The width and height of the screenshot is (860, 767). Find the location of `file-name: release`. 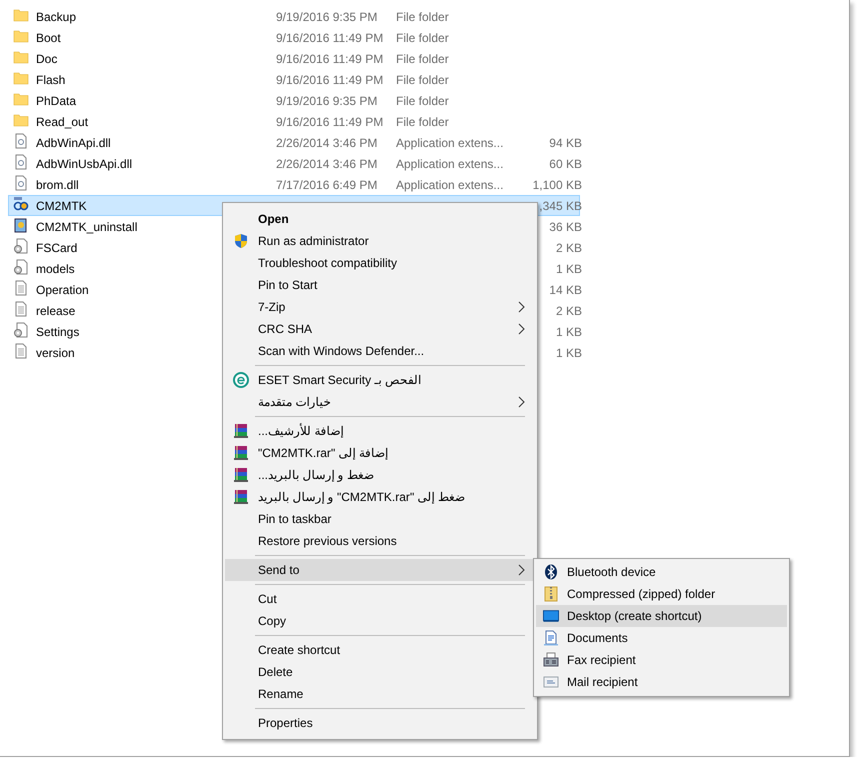

file-name: release is located at coordinates (56, 311).